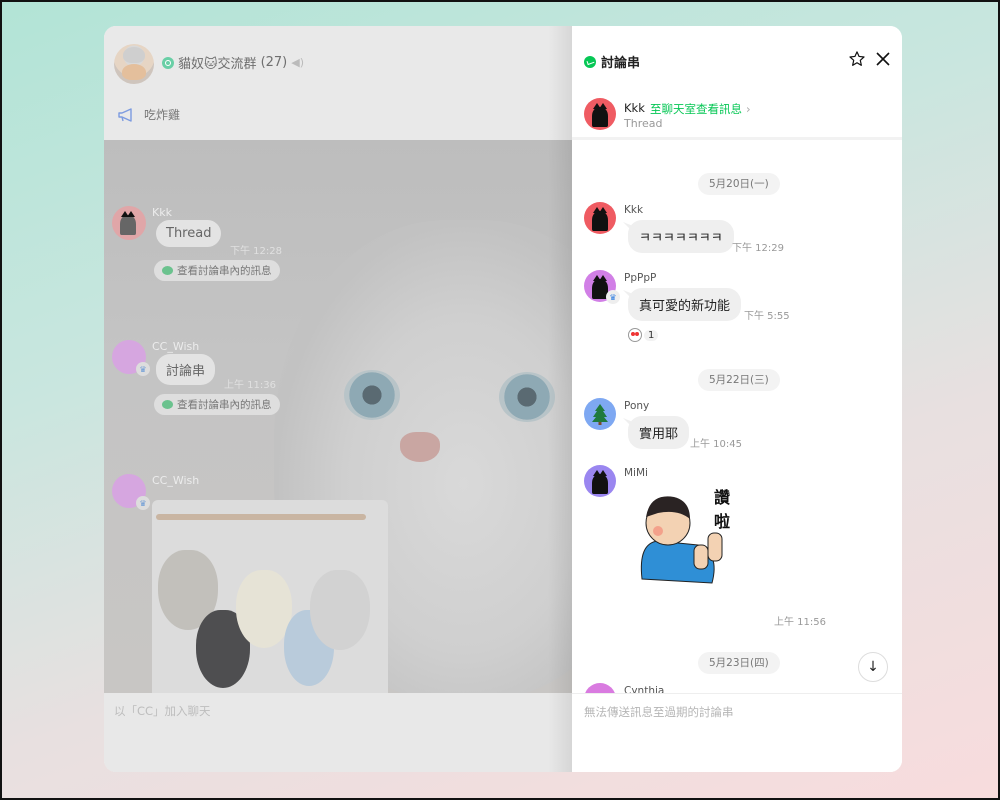 Image resolution: width=1000 pixels, height=800 pixels. I want to click on thread-input: 無法傳送訊息至過期的討論串, so click(737, 732).